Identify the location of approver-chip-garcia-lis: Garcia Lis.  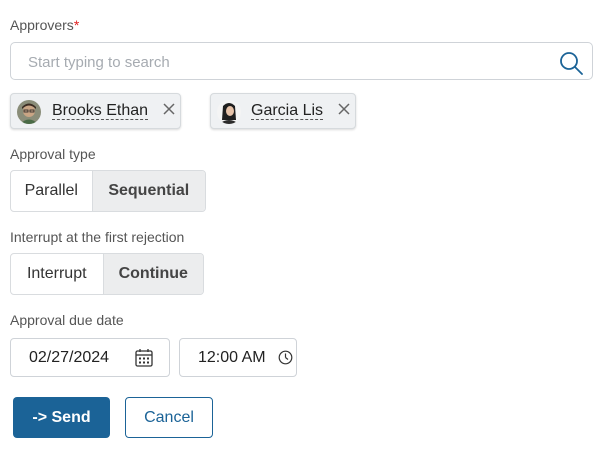
(283, 111).